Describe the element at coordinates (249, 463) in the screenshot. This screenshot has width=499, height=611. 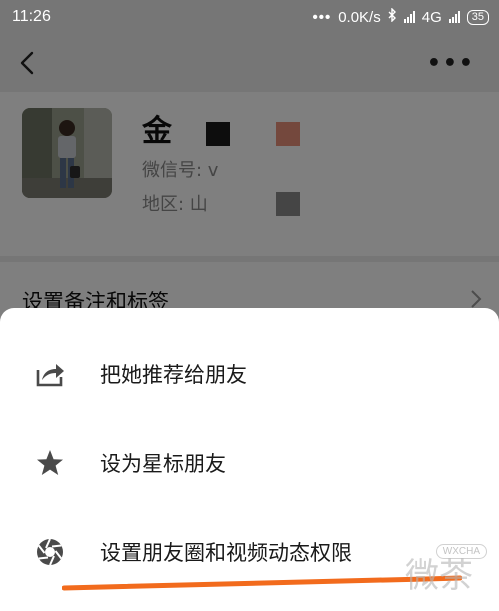
I see `star-friend-item: 设为星标朋友` at that location.